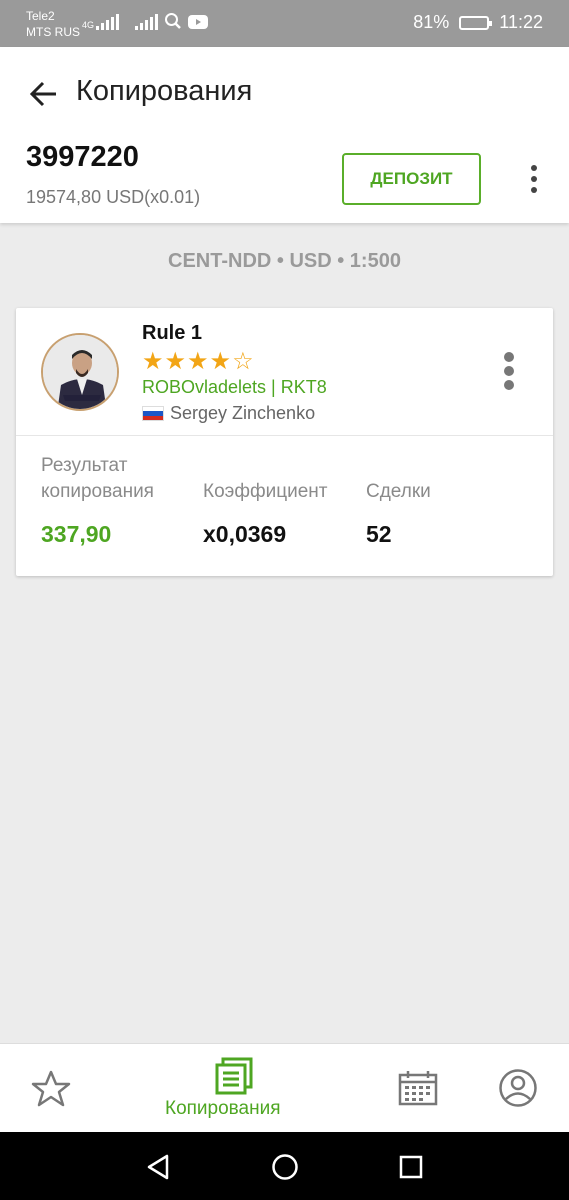 The image size is (569, 1200). I want to click on copy-icon, so click(234, 1076).